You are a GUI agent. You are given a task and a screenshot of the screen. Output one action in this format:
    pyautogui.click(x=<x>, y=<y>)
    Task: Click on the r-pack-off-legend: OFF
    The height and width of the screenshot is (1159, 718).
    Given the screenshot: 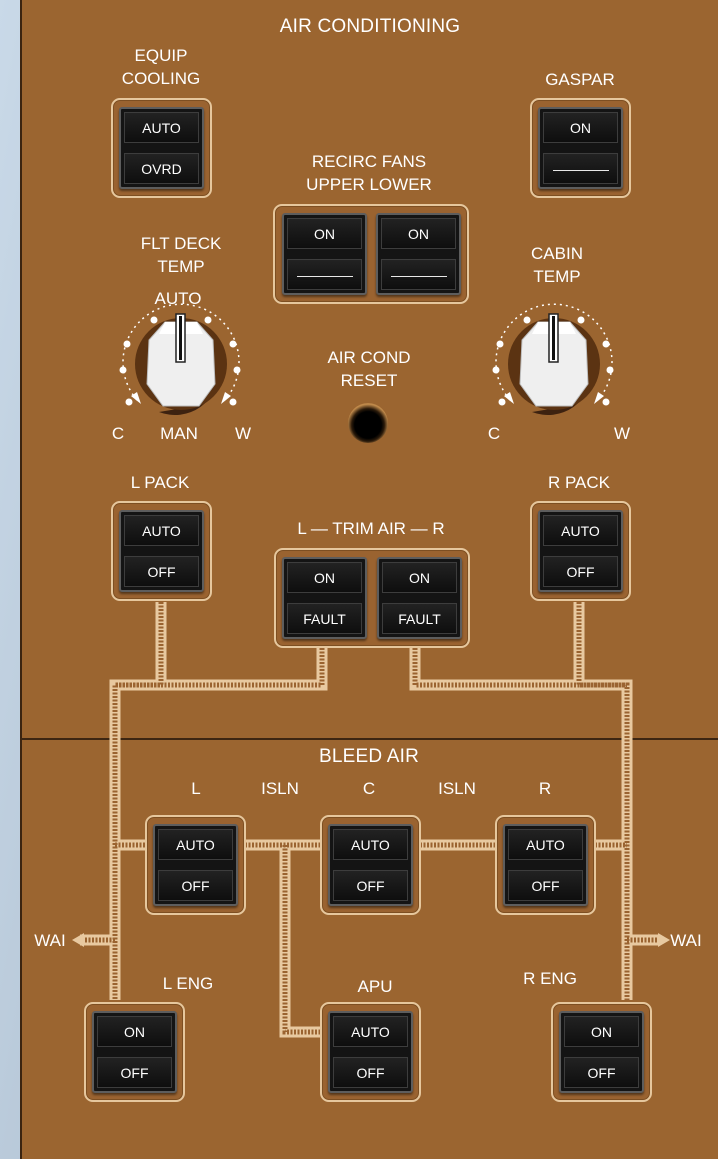 What is the action you would take?
    pyautogui.click(x=580, y=571)
    